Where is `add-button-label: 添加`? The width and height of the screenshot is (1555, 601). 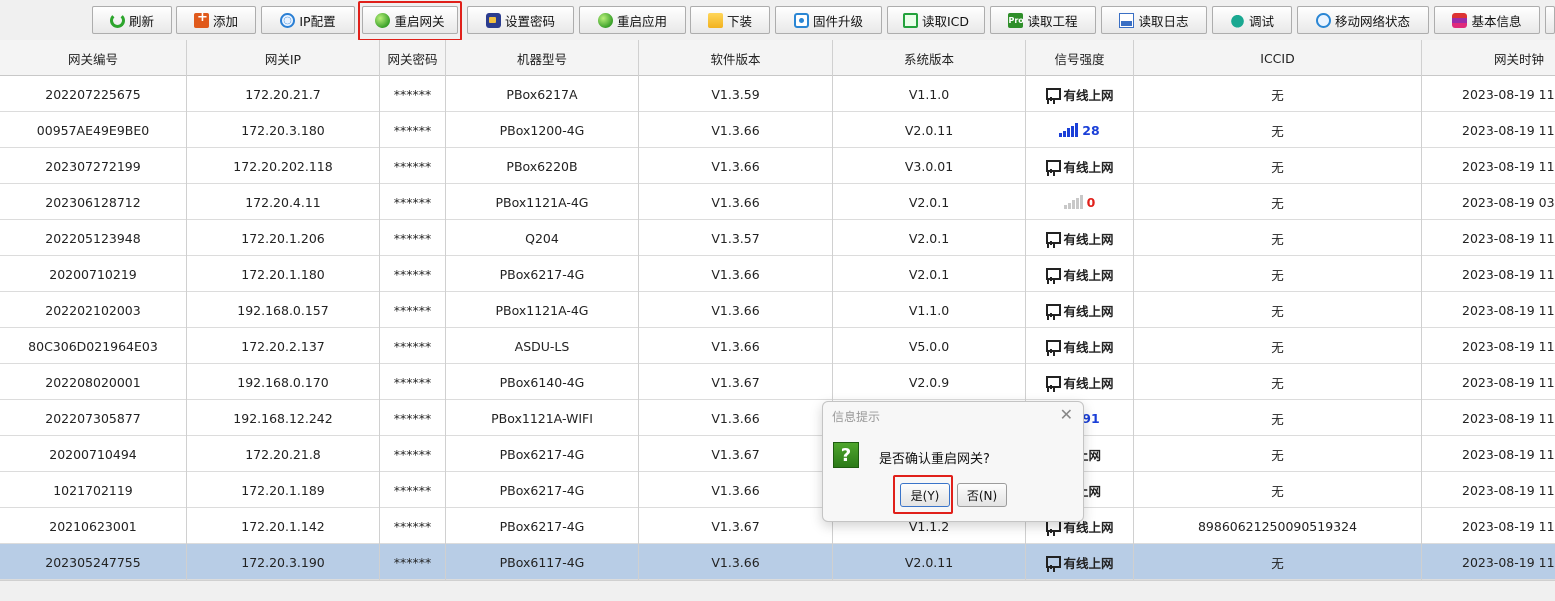
add-button-label: 添加 is located at coordinates (225, 21).